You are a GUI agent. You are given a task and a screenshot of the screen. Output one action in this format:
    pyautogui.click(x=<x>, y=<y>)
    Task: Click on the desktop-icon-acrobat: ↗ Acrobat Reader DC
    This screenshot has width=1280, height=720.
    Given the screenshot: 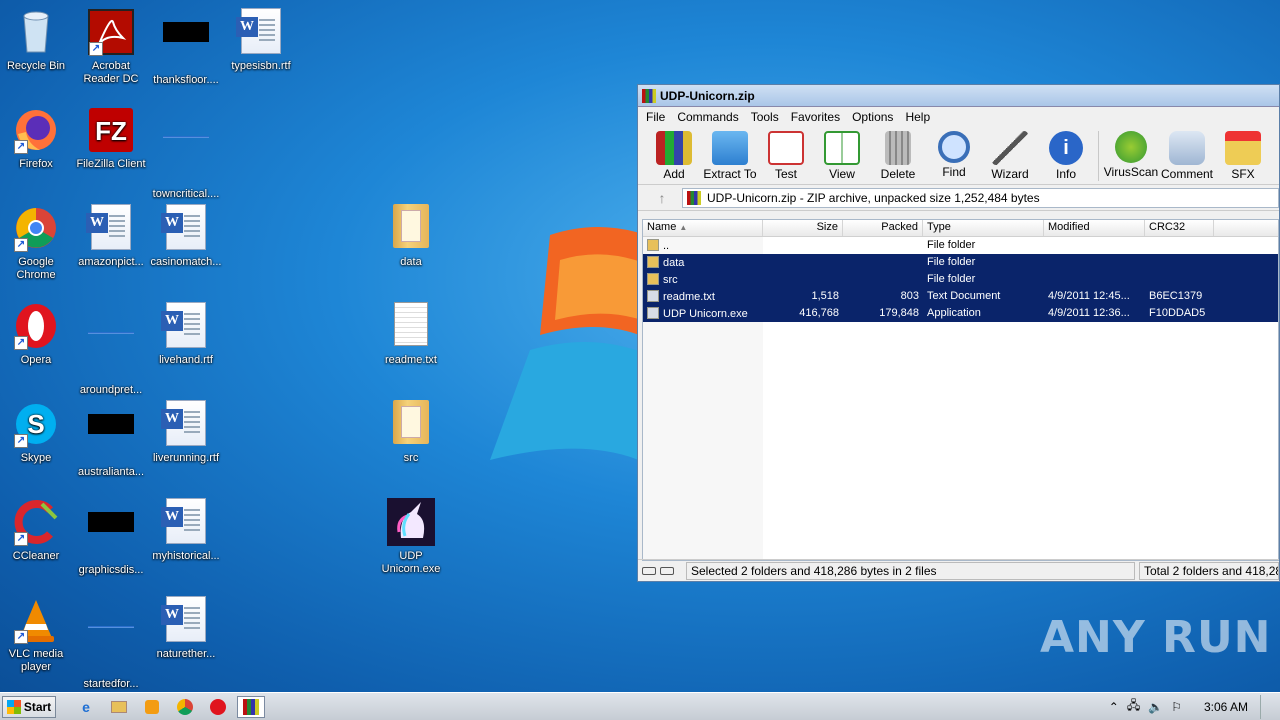 What is the action you would take?
    pyautogui.click(x=111, y=47)
    